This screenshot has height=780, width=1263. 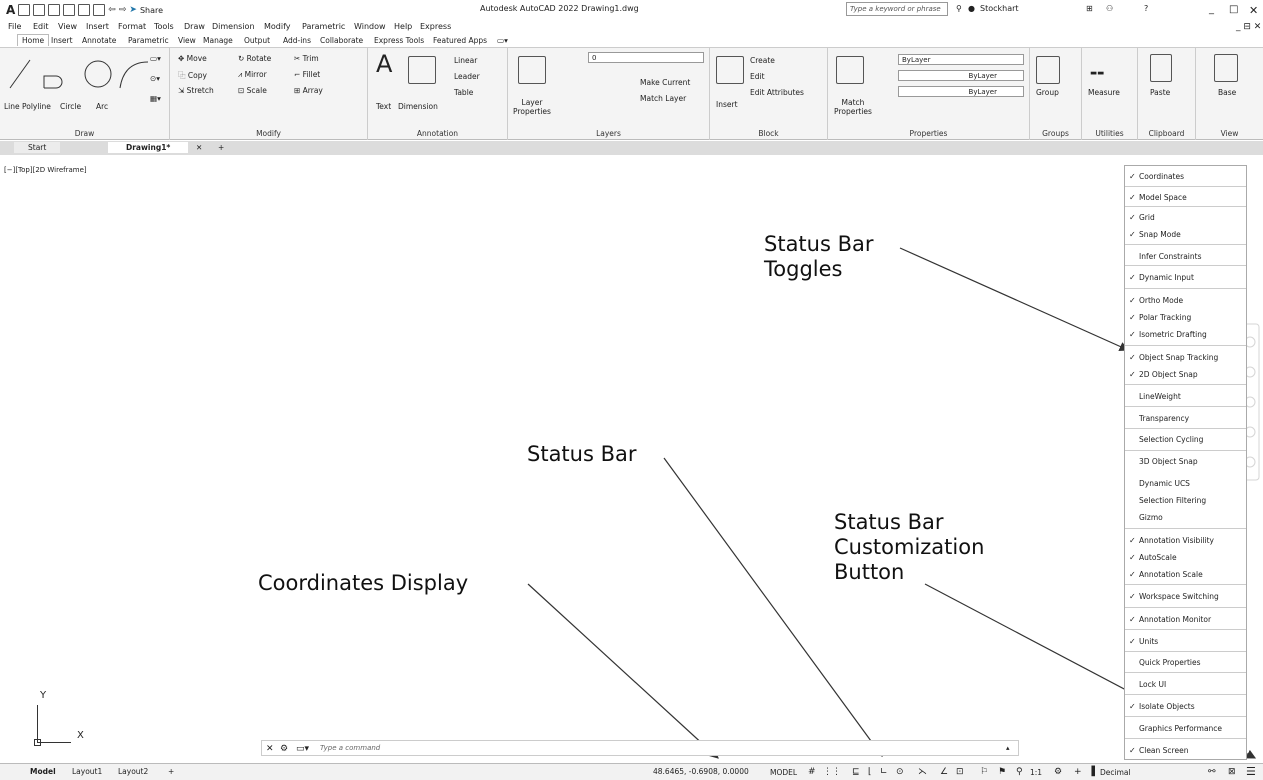 I want to click on text-icon: A, so click(x=384, y=64).